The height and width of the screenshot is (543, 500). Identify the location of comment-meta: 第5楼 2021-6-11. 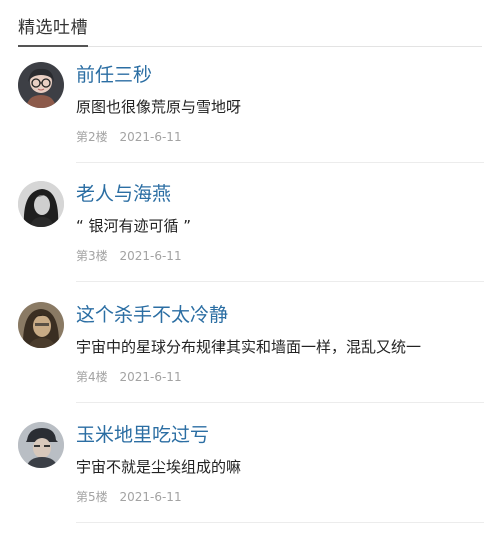
(129, 497).